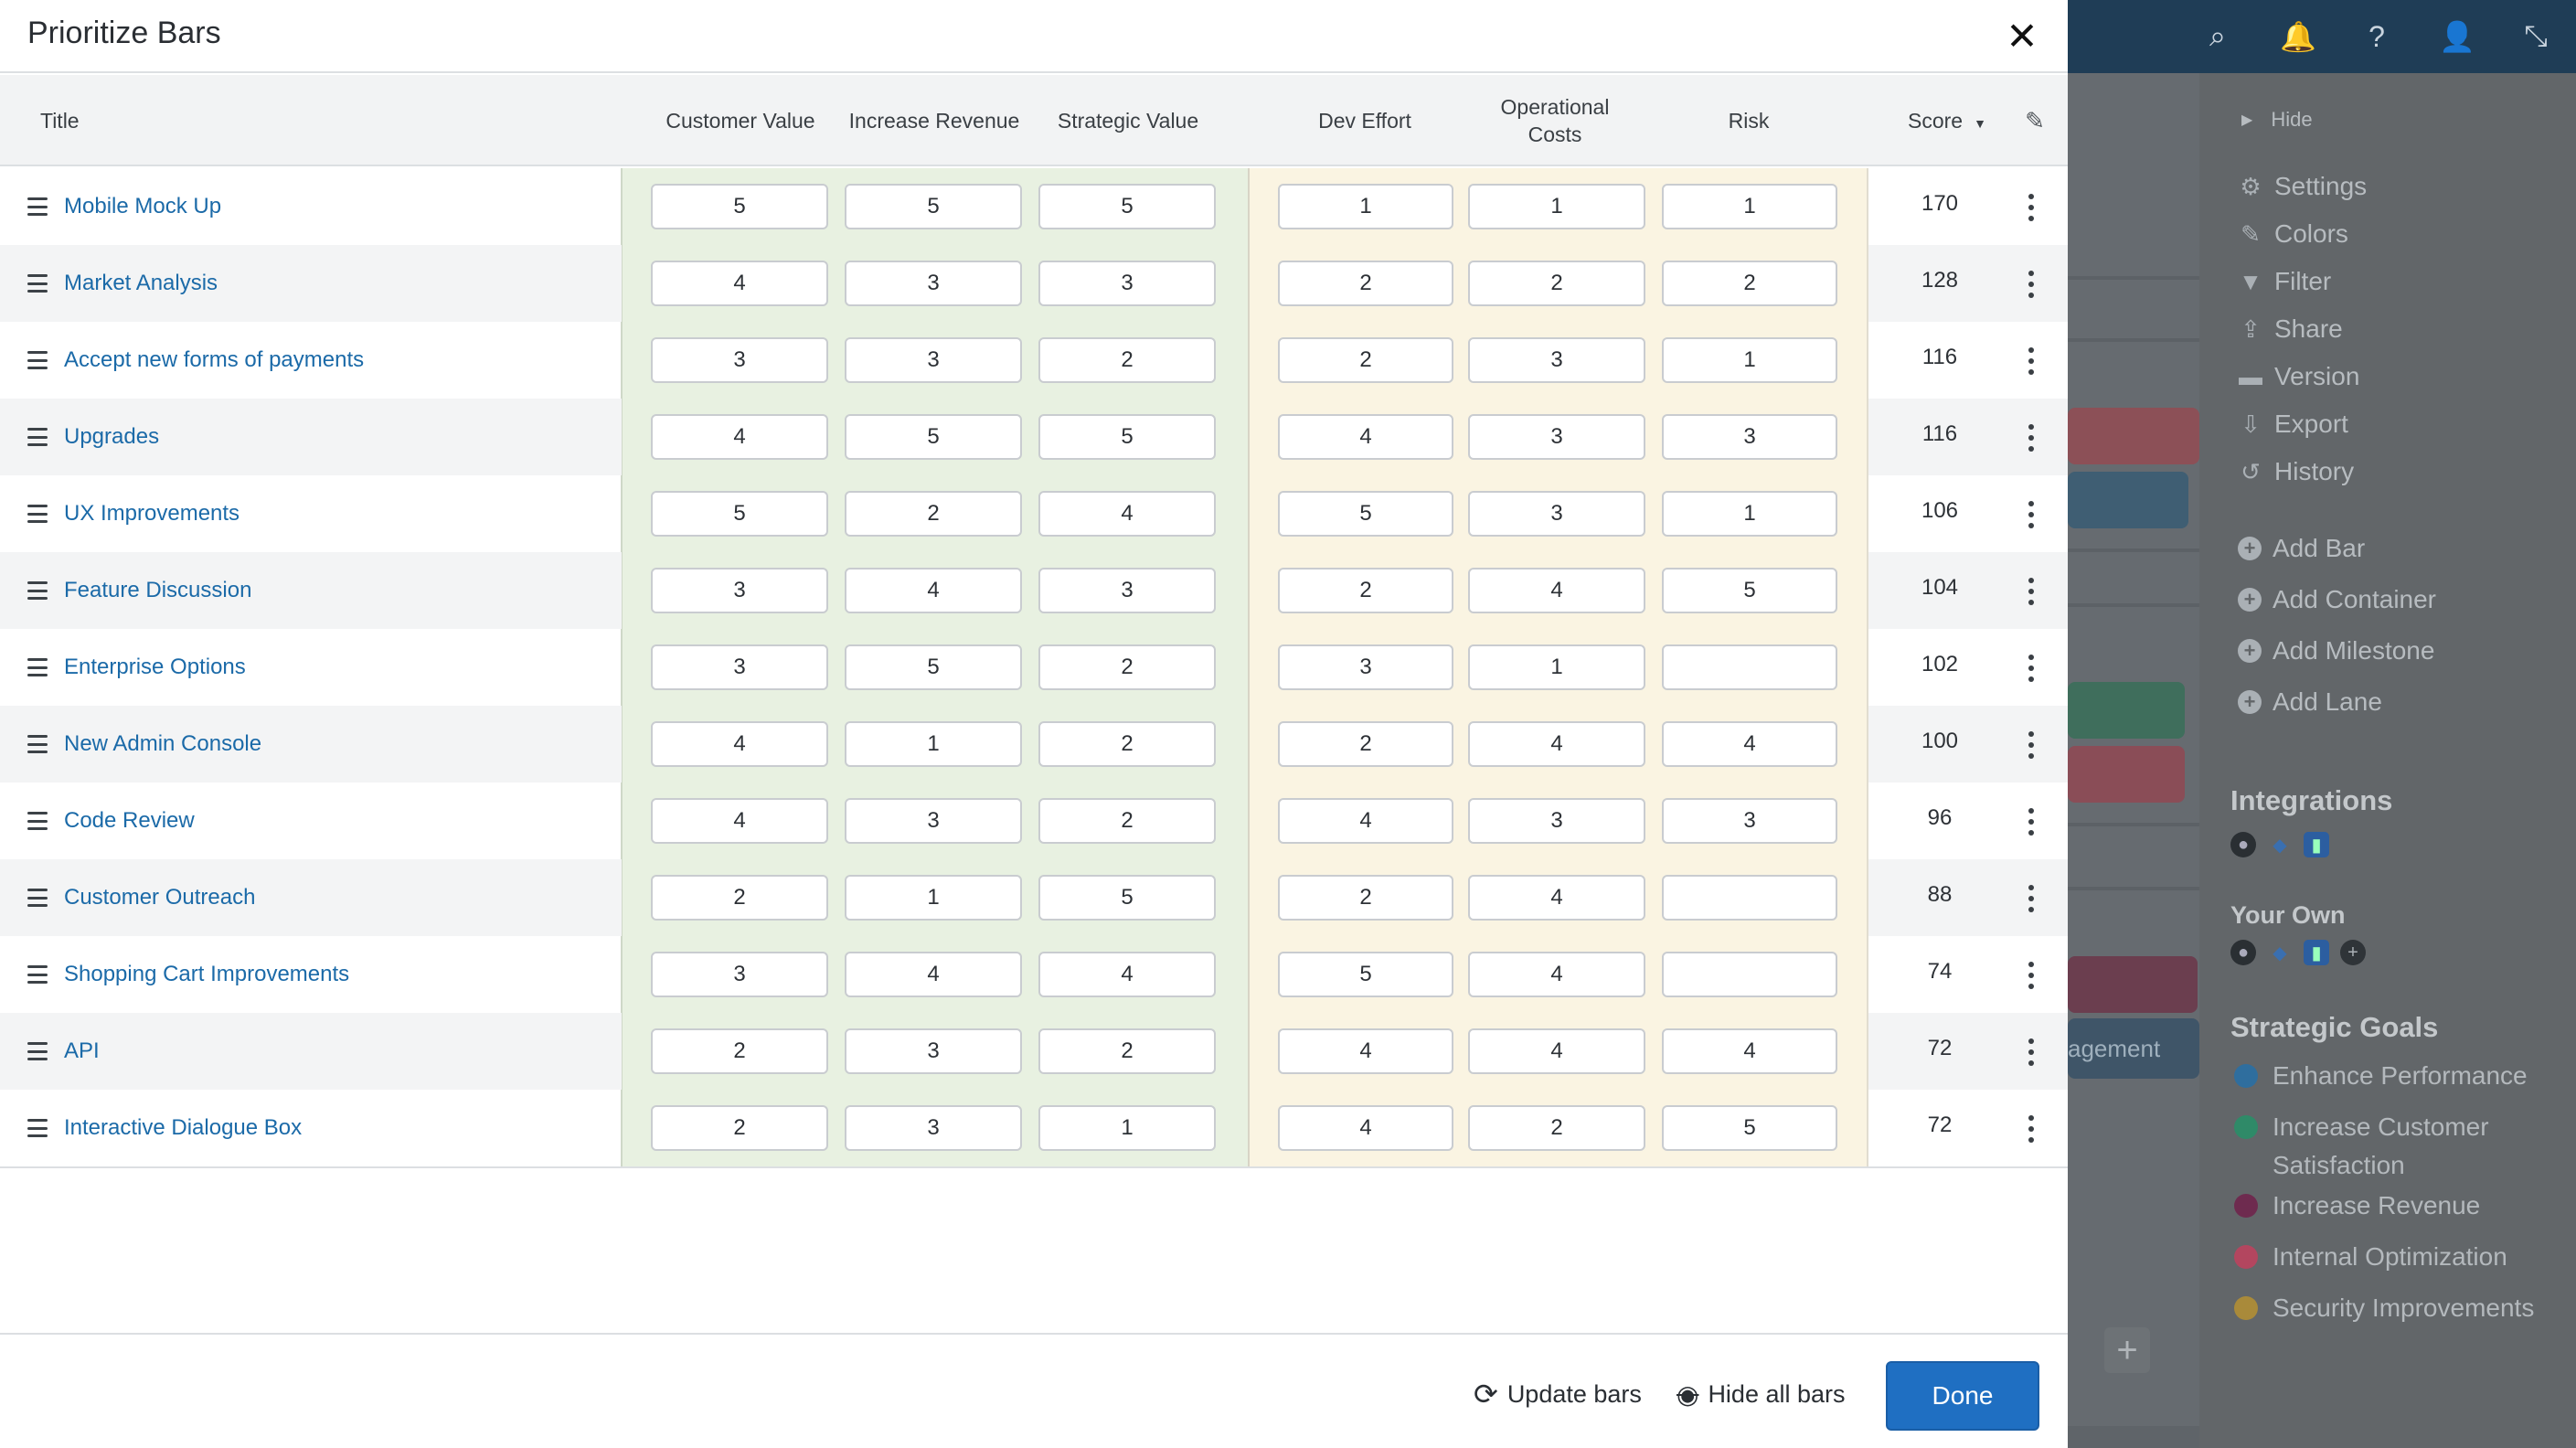  What do you see at coordinates (214, 360) in the screenshot?
I see `bar-title-link: Accept new forms of payments` at bounding box center [214, 360].